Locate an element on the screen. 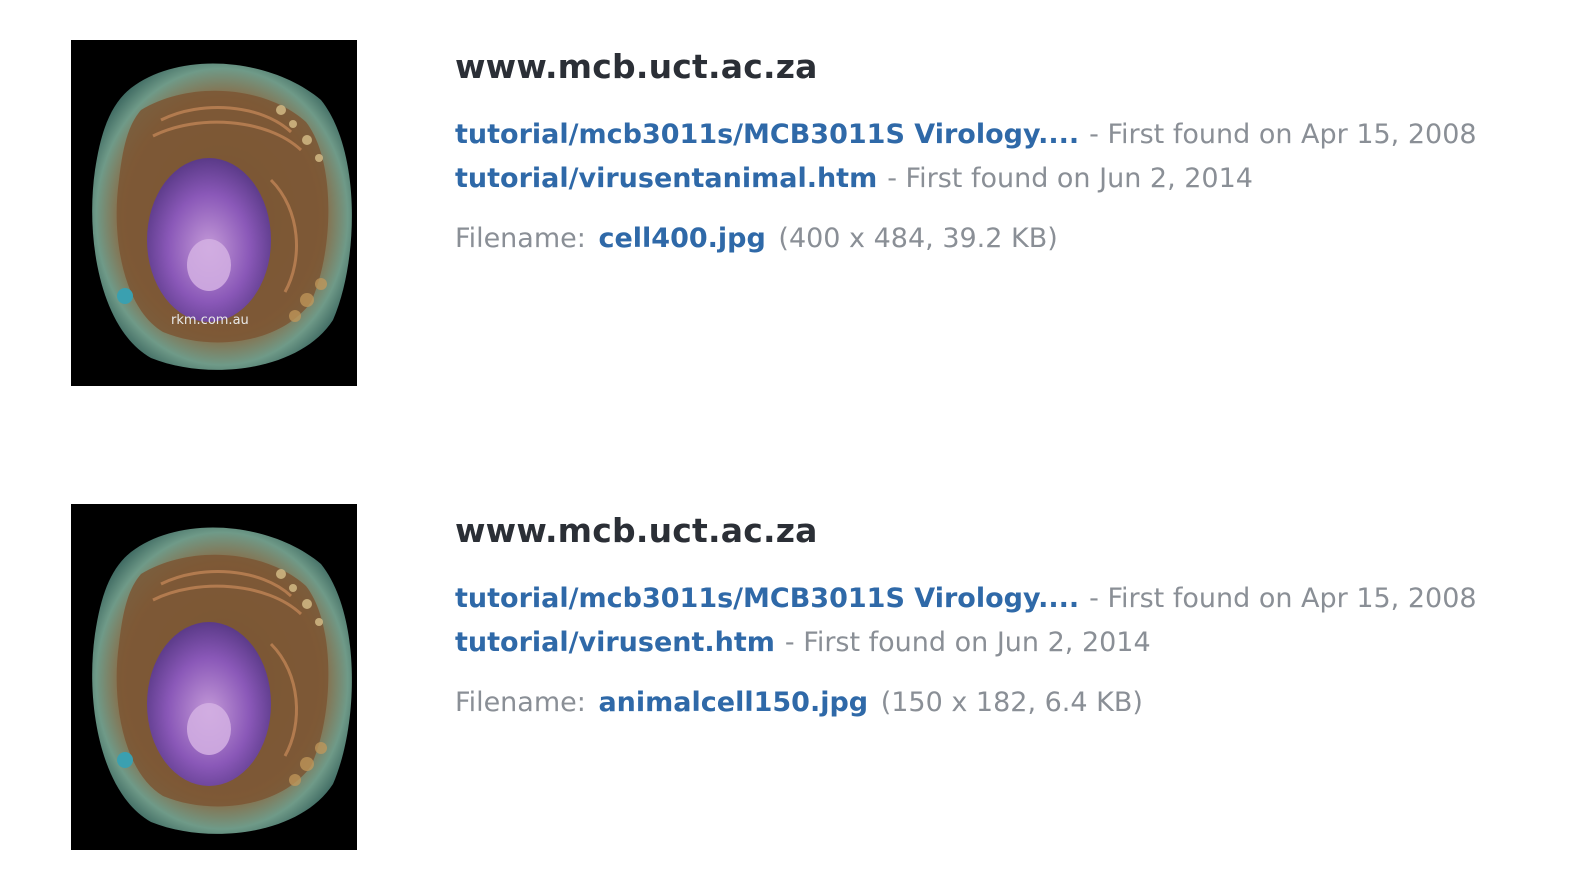 The height and width of the screenshot is (896, 1590). result-thumbnail: rkm.com.au is located at coordinates (214, 213).